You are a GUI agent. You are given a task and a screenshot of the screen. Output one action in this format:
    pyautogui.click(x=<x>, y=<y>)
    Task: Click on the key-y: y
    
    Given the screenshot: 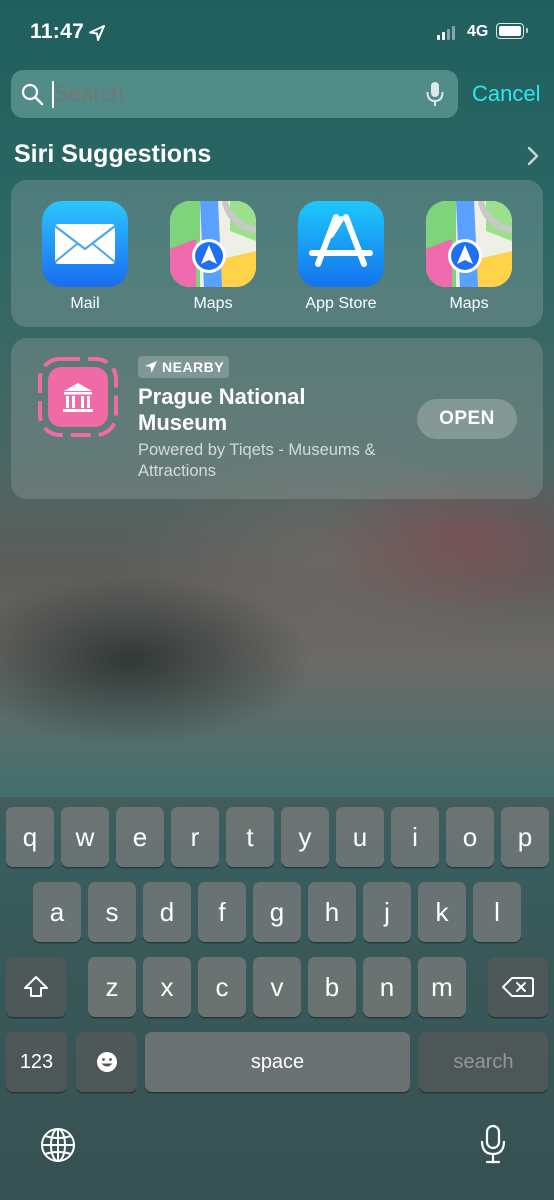 What is the action you would take?
    pyautogui.click(x=305, y=837)
    